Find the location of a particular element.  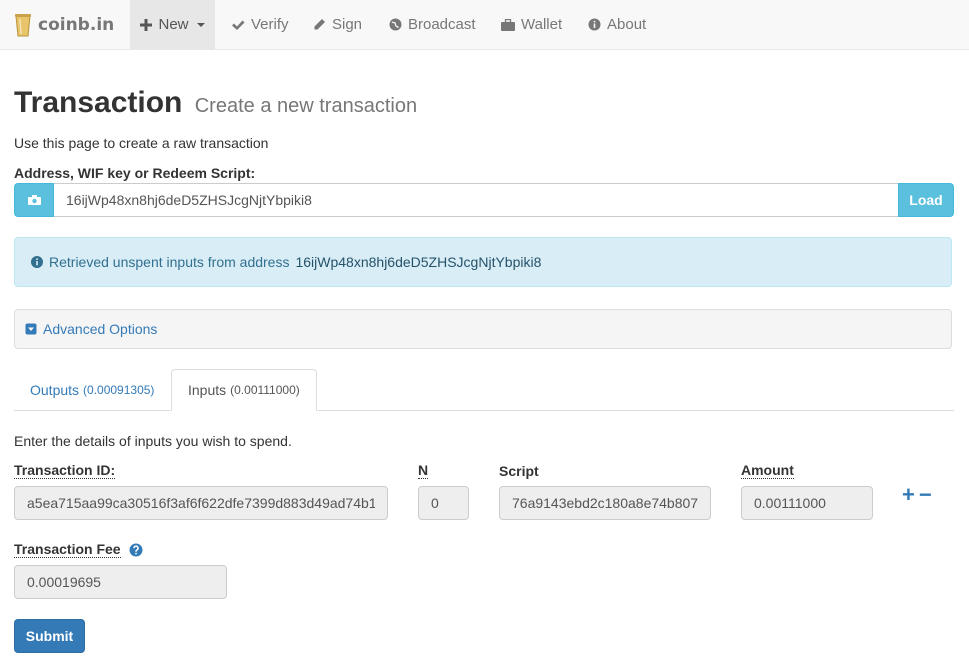

load-button: Load is located at coordinates (926, 200).